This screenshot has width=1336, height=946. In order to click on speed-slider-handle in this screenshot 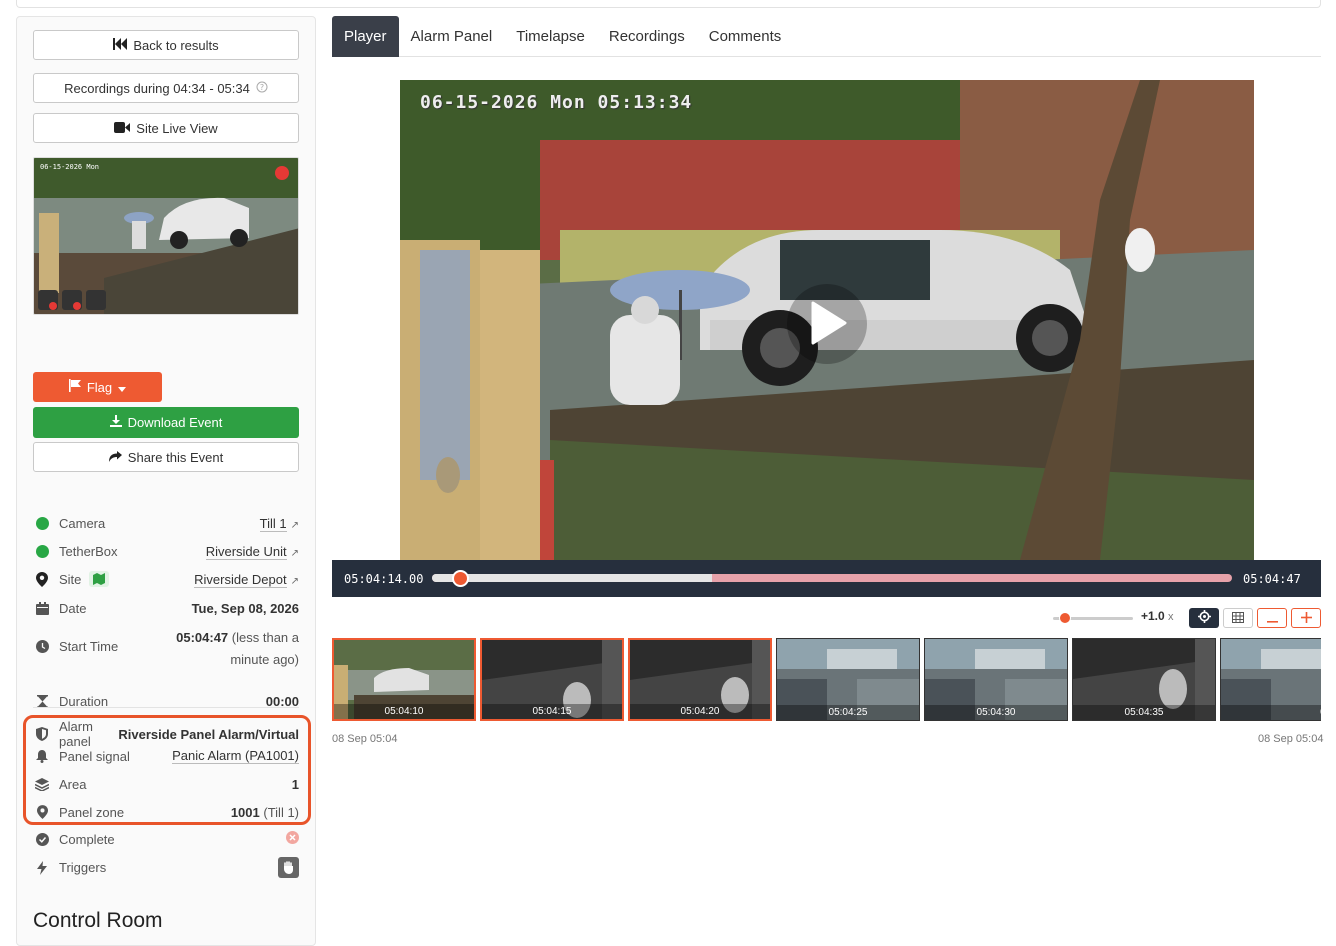, I will do `click(1065, 618)`.